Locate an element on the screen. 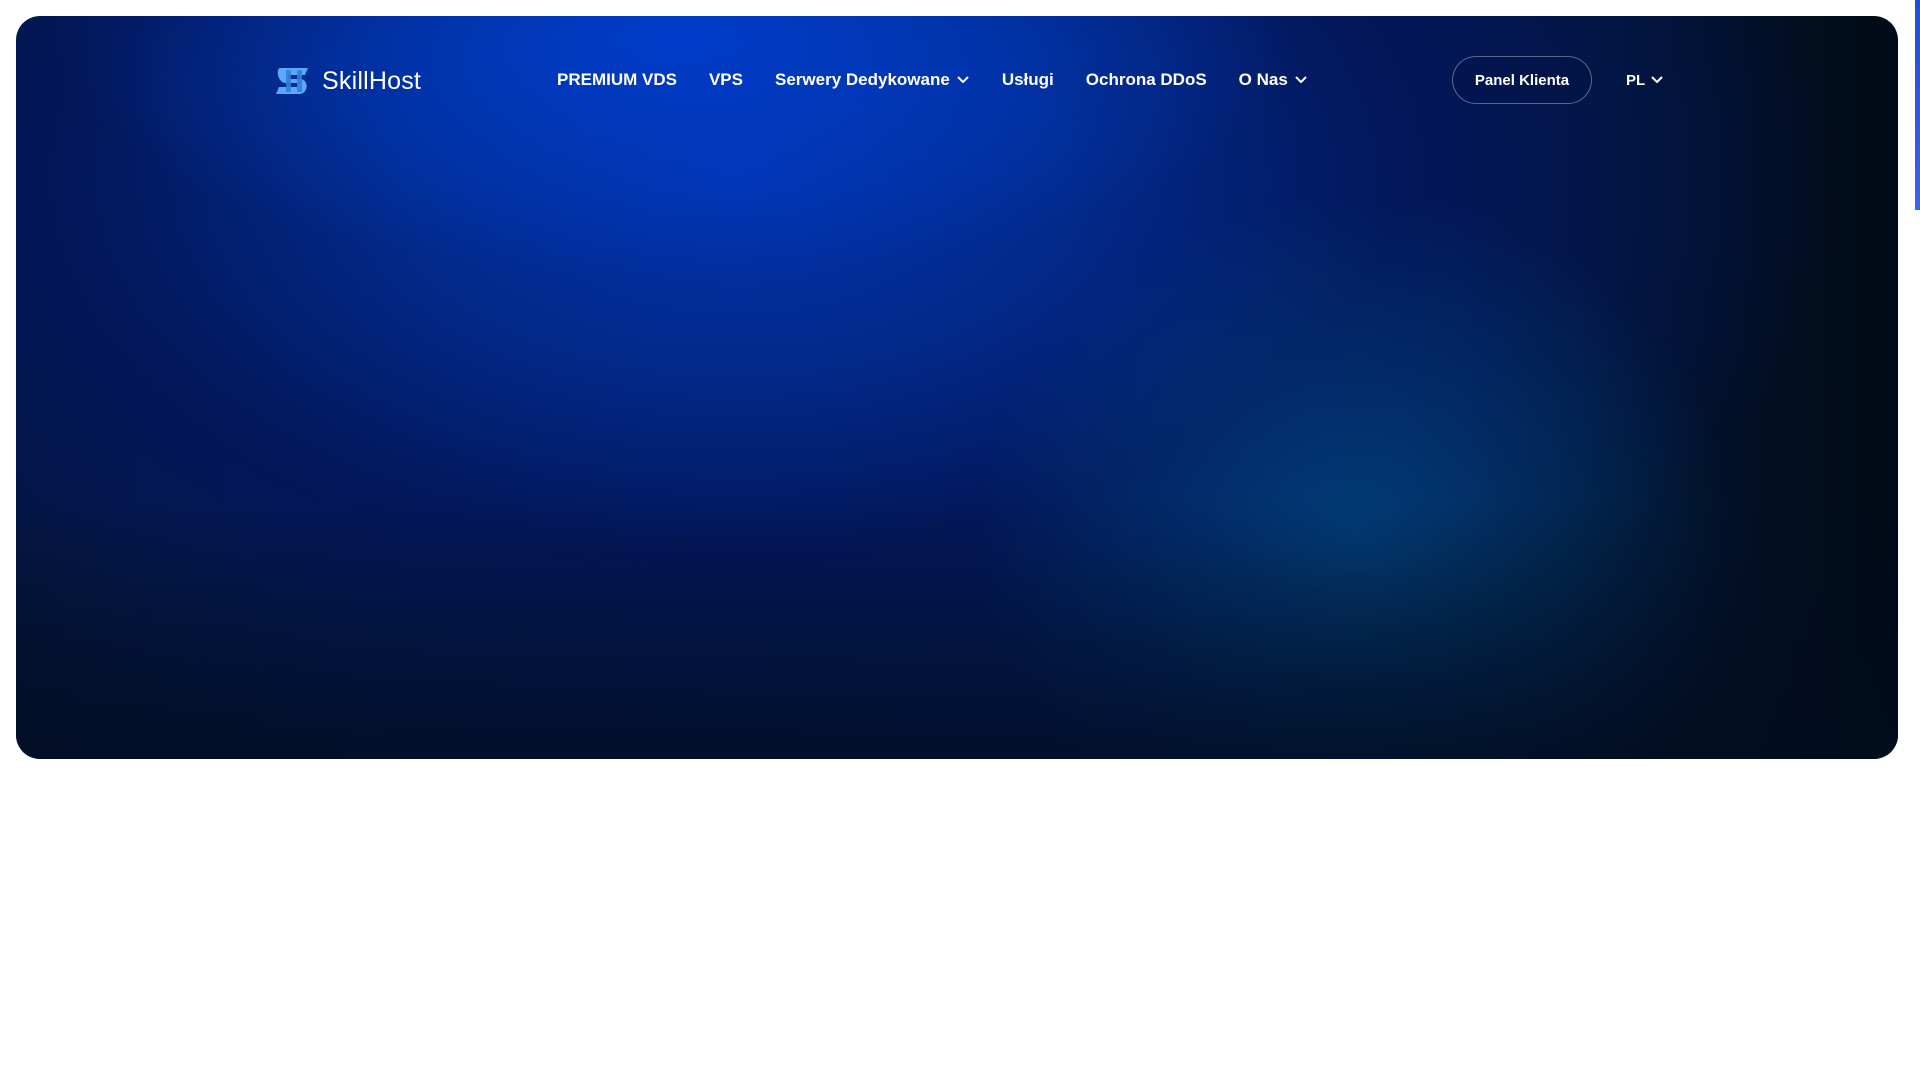 This screenshot has width=1920, height=1080. nav-item-label: O Nas is located at coordinates (1263, 79).